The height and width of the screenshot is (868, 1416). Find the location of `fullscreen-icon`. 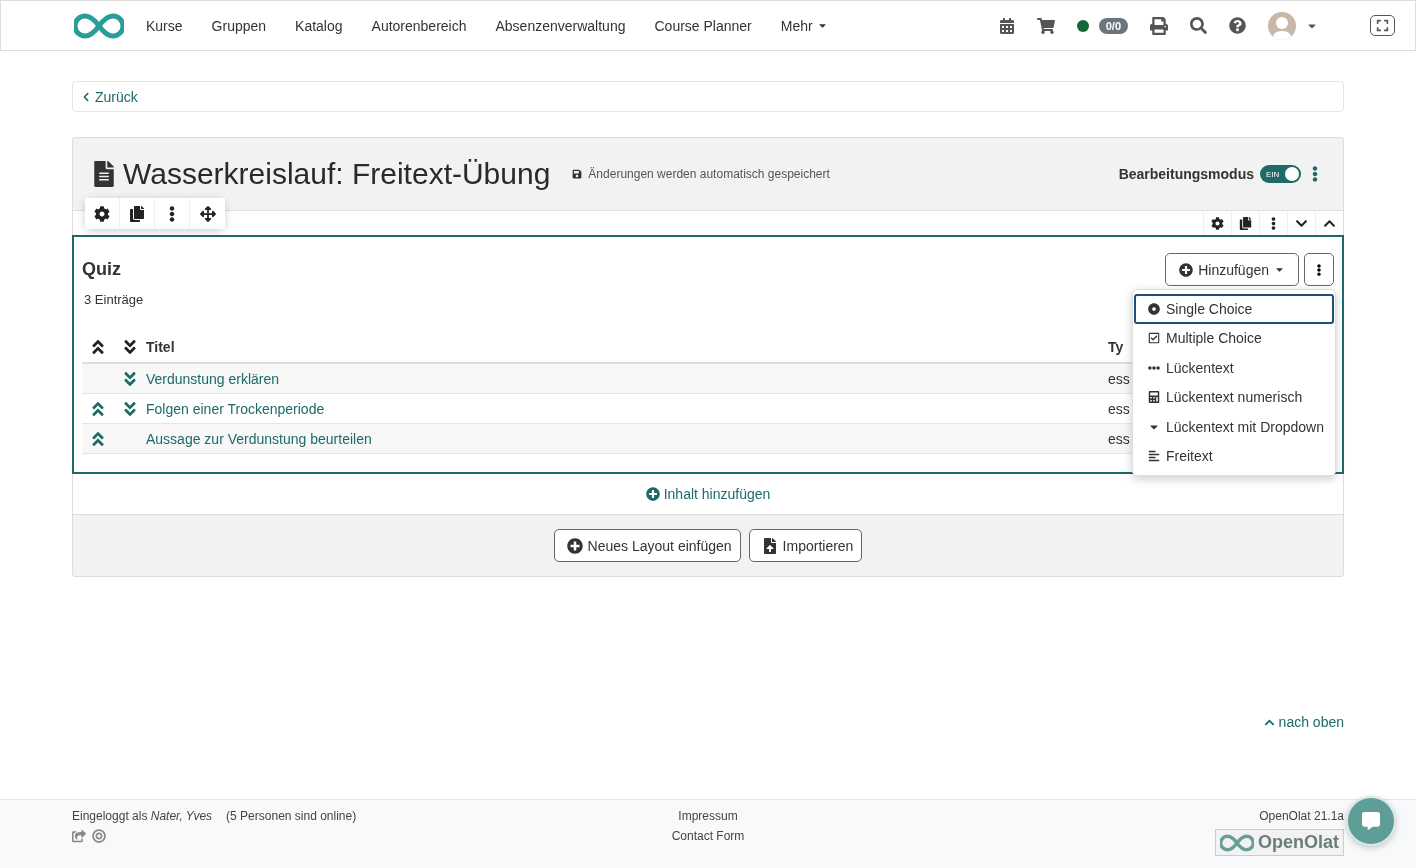

fullscreen-icon is located at coordinates (1382, 25).